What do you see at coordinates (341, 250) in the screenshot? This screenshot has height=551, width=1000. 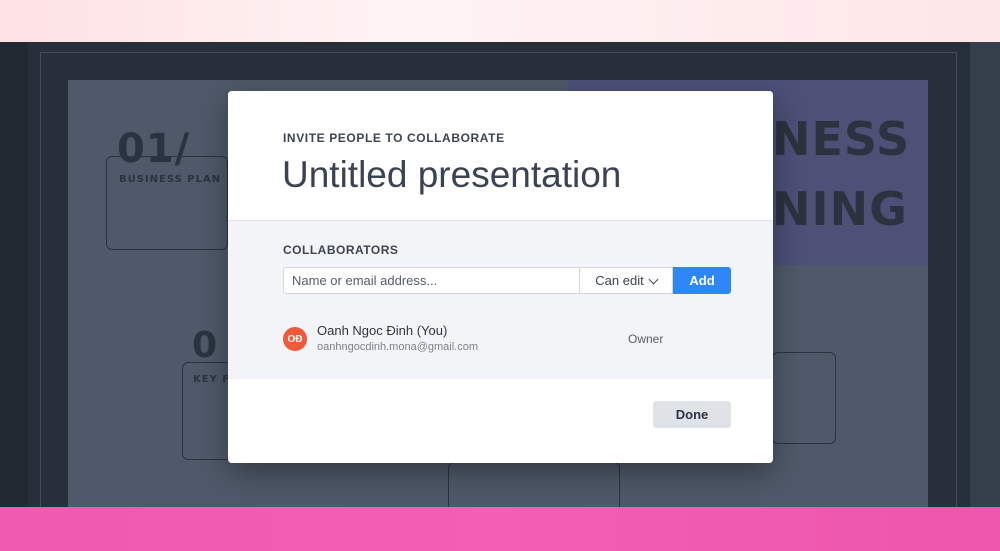 I see `collaborators-label: COLLABORATORS` at bounding box center [341, 250].